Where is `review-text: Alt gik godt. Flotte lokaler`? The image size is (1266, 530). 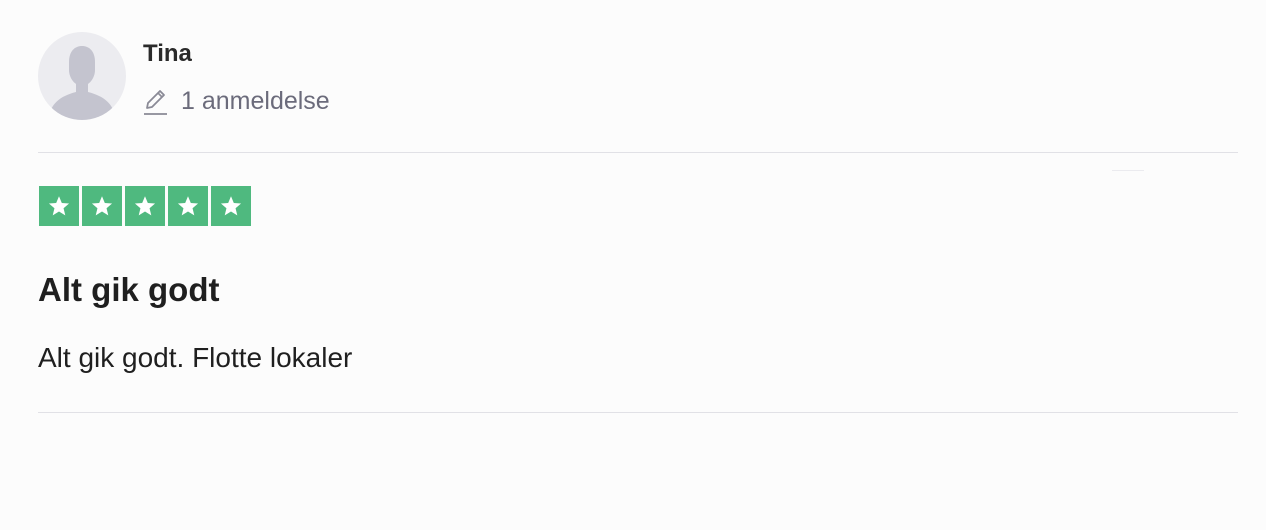
review-text: Alt gik godt. Flotte lokaler is located at coordinates (195, 357).